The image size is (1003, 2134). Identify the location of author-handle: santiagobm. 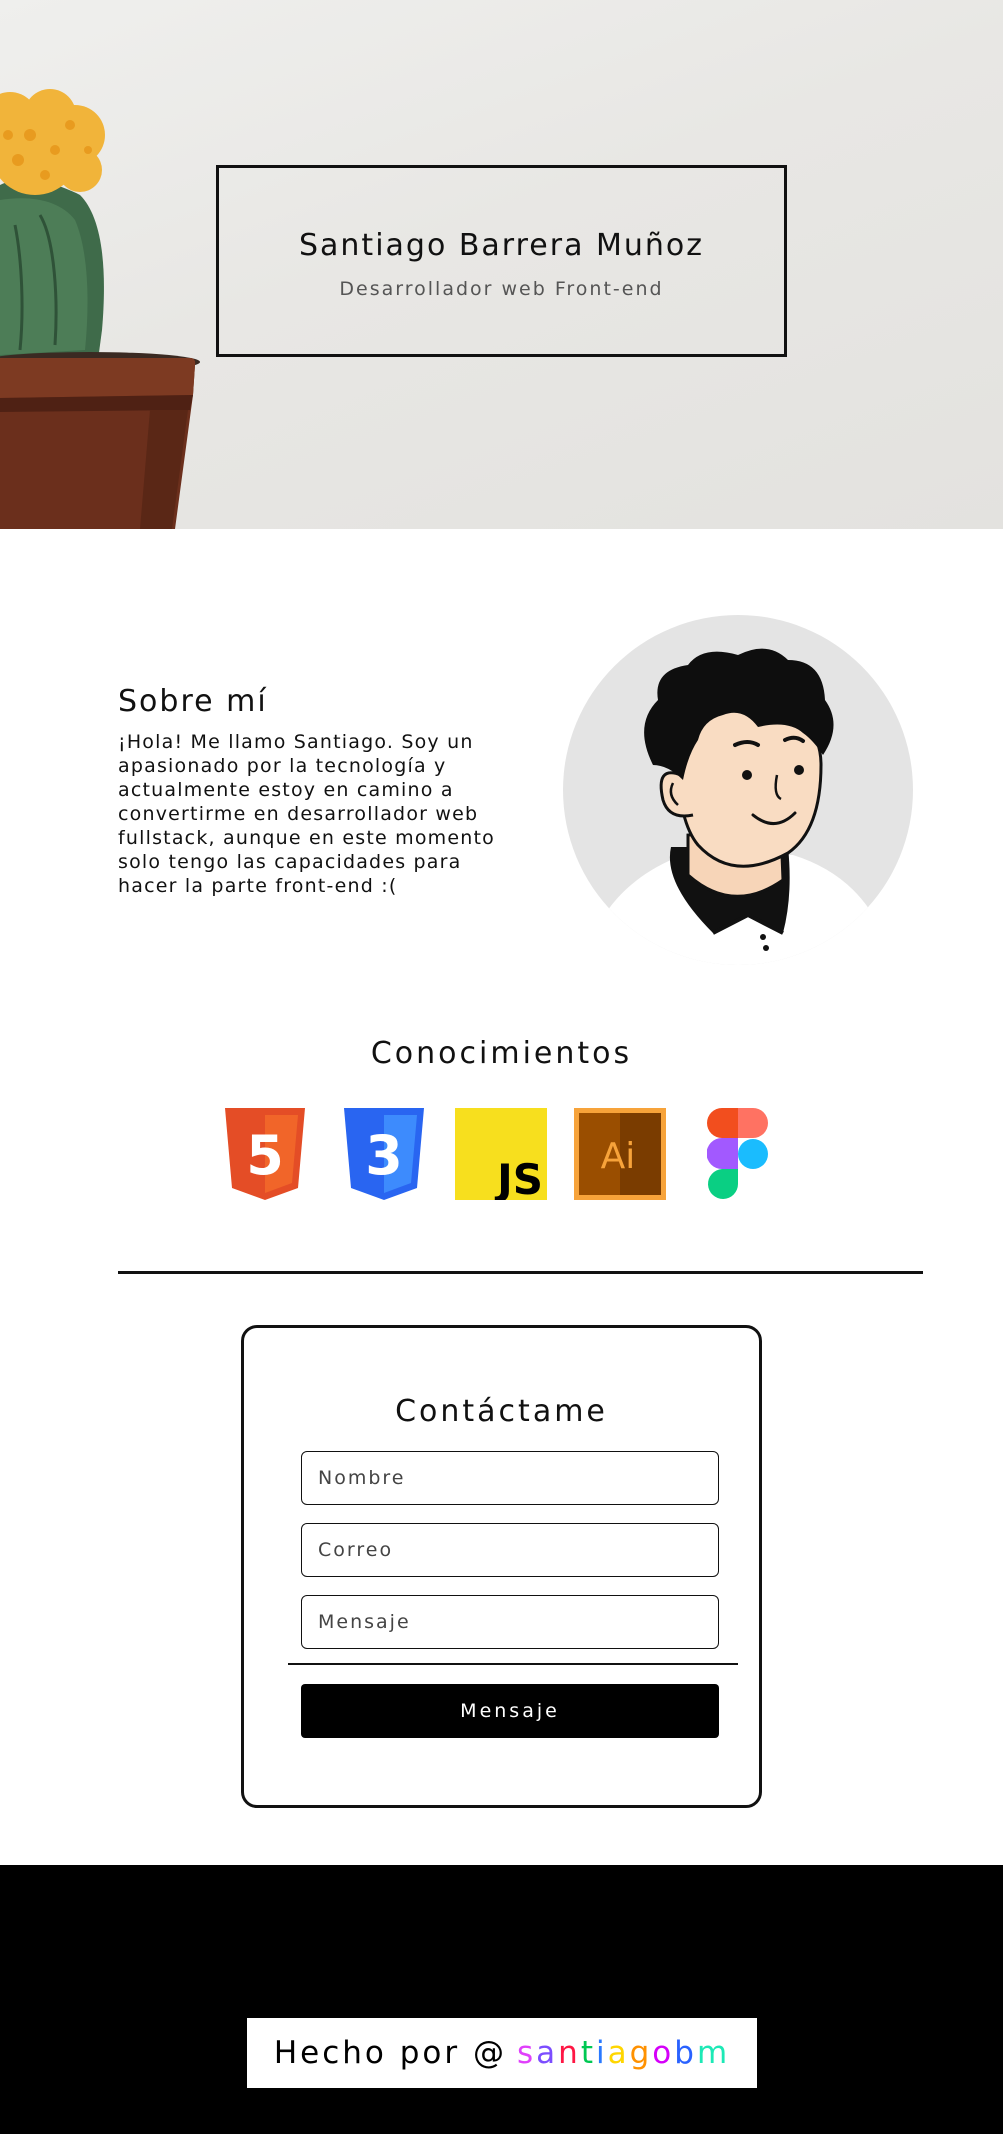
(623, 2053).